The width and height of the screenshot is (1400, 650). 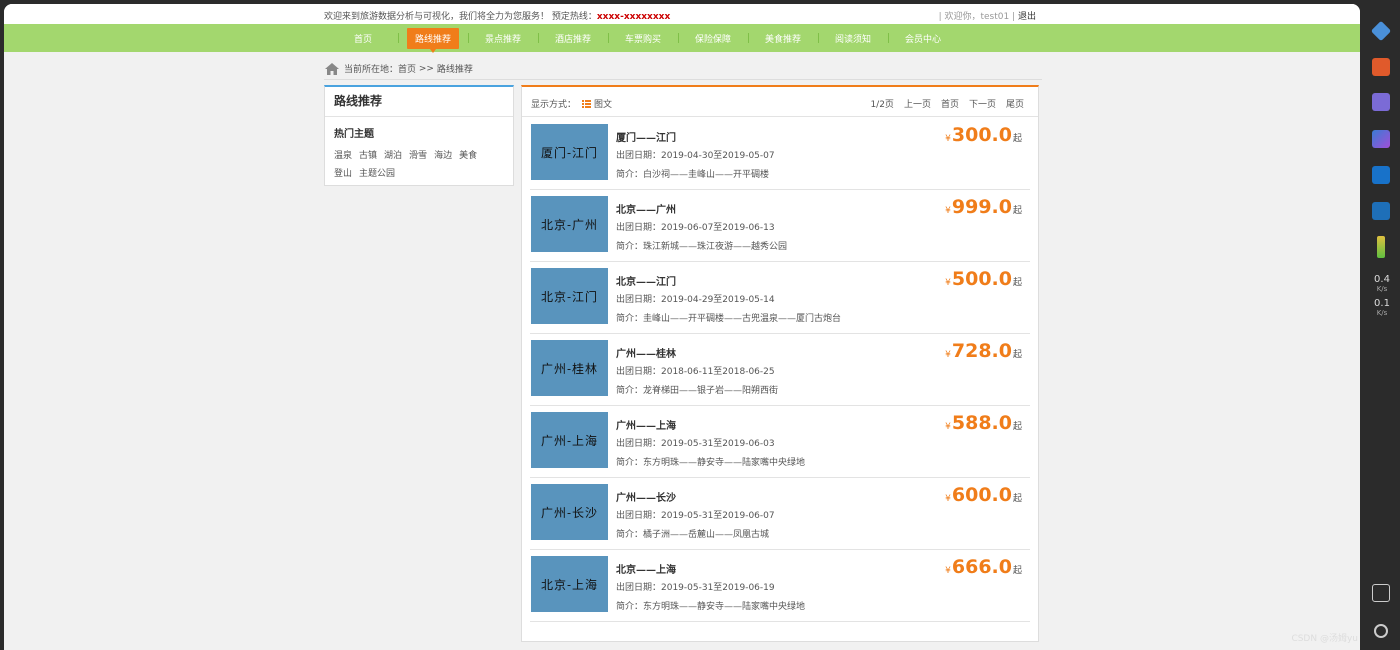 I want to click on welcome-message: 欢迎来到旅游数据分析与可视化，我们将全力为您服务！ 预定热线：, so click(x=460, y=17).